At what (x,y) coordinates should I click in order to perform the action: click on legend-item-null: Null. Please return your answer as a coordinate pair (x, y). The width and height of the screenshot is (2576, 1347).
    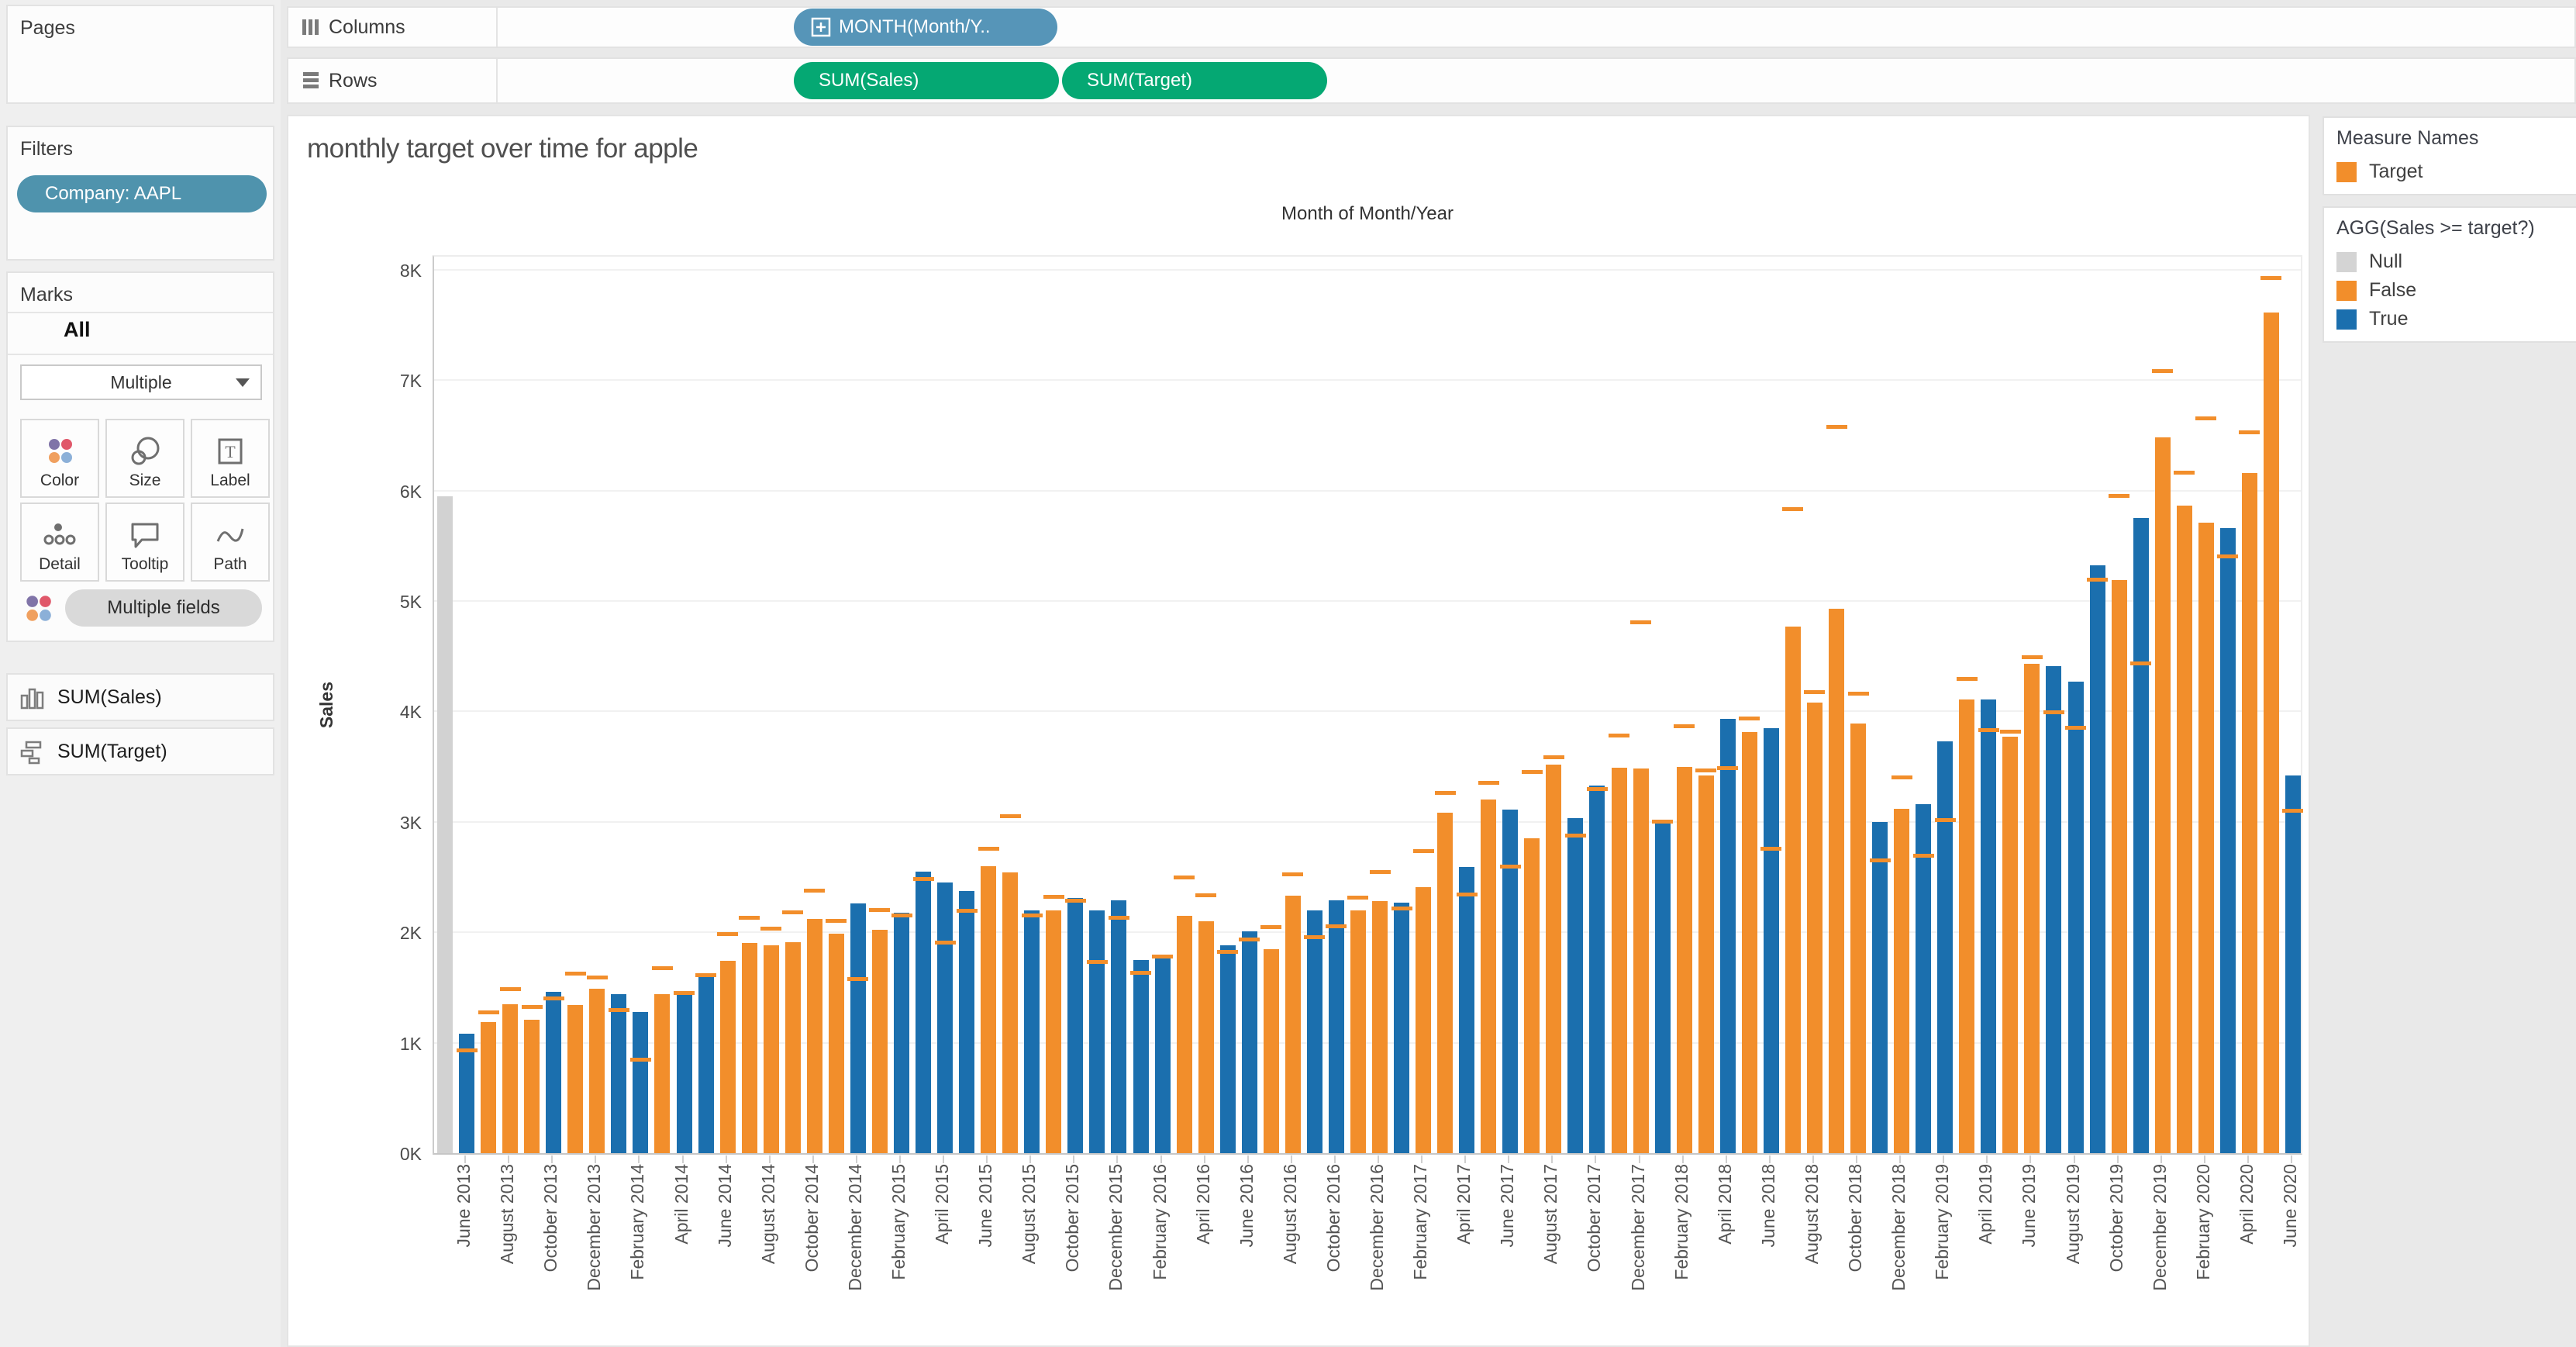
    Looking at the image, I should click on (2456, 261).